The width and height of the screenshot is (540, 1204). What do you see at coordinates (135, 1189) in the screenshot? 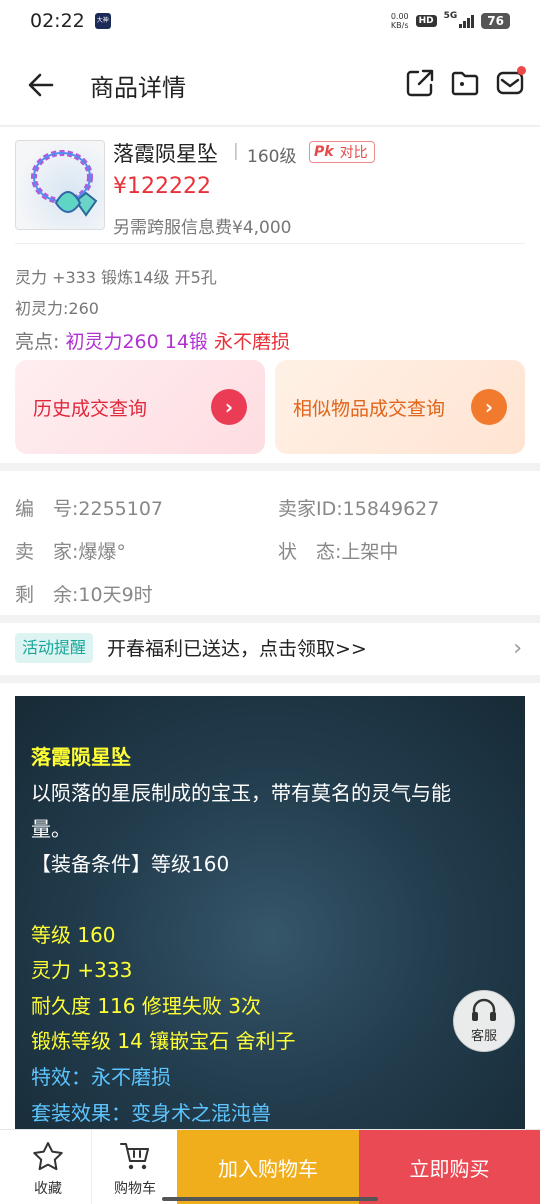
I see `cart-label: 购物车` at bounding box center [135, 1189].